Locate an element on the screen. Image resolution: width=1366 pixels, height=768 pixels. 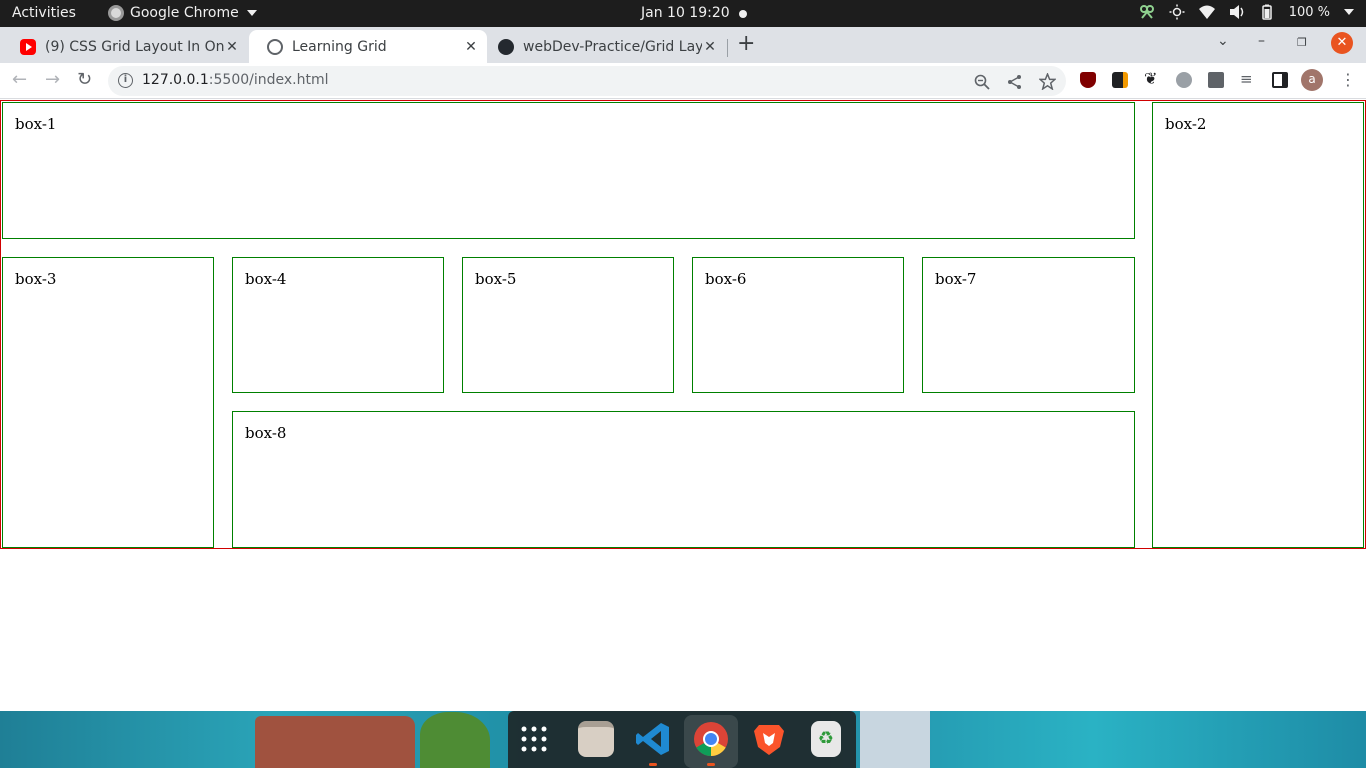
tab-search-chevron-icon: ⌄ is located at coordinates (1223, 41).